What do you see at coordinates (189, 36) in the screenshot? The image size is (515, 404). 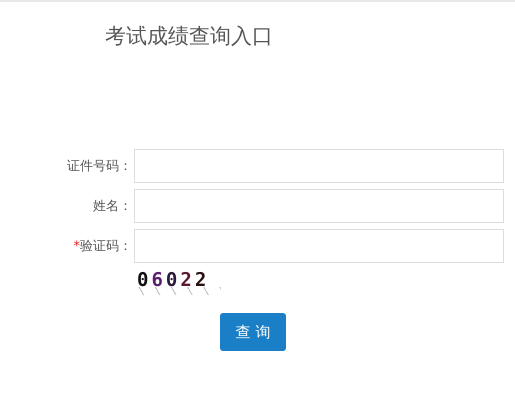 I see `page-title: 考试成绩查询入口` at bounding box center [189, 36].